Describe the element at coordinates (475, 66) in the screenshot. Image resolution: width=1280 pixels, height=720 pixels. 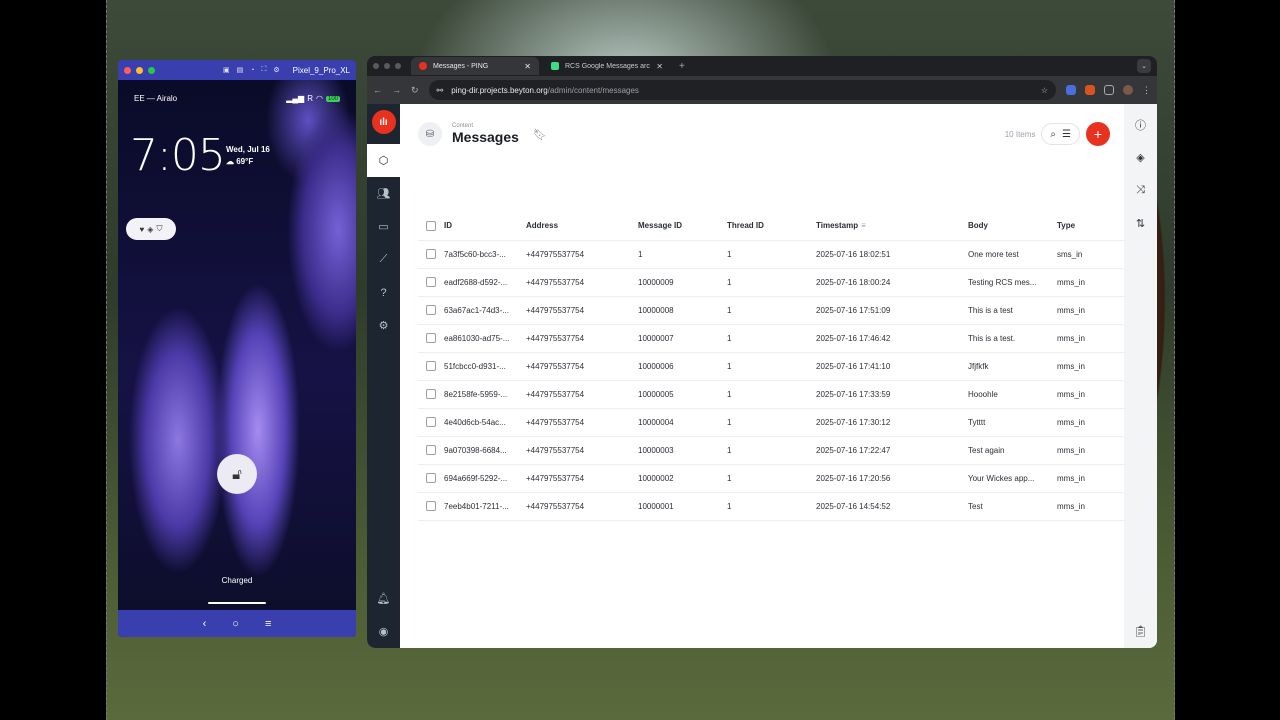
I see `tab-messages: Messages - PING ✕` at that location.